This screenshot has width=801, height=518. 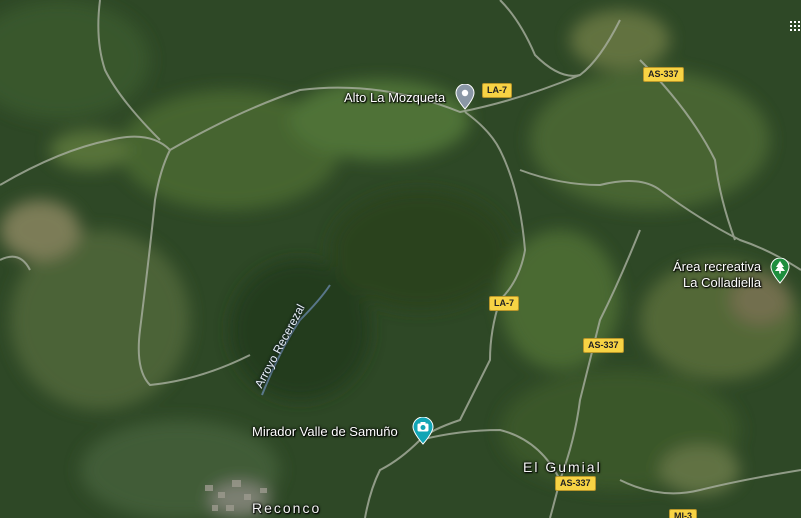 What do you see at coordinates (603, 345) in the screenshot?
I see `road-shield-as337-mid: AS-337` at bounding box center [603, 345].